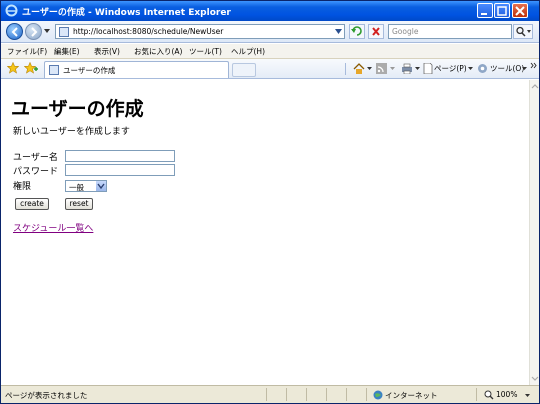 This screenshot has width=540, height=404. Describe the element at coordinates (450, 31) in the screenshot. I see `search-box: Google` at that location.